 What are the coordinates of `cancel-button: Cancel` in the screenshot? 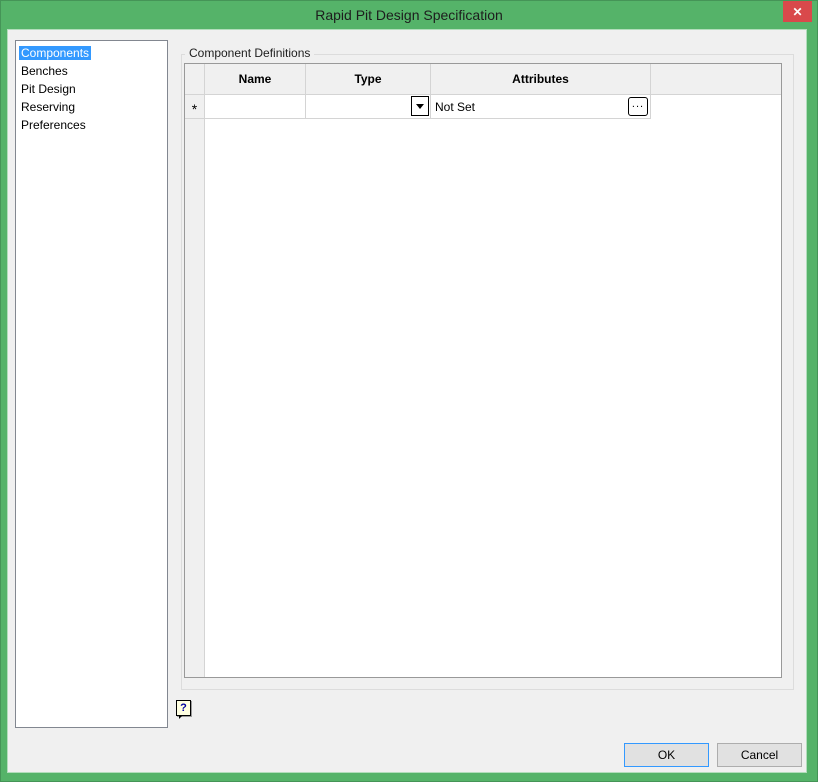 It's located at (759, 755).